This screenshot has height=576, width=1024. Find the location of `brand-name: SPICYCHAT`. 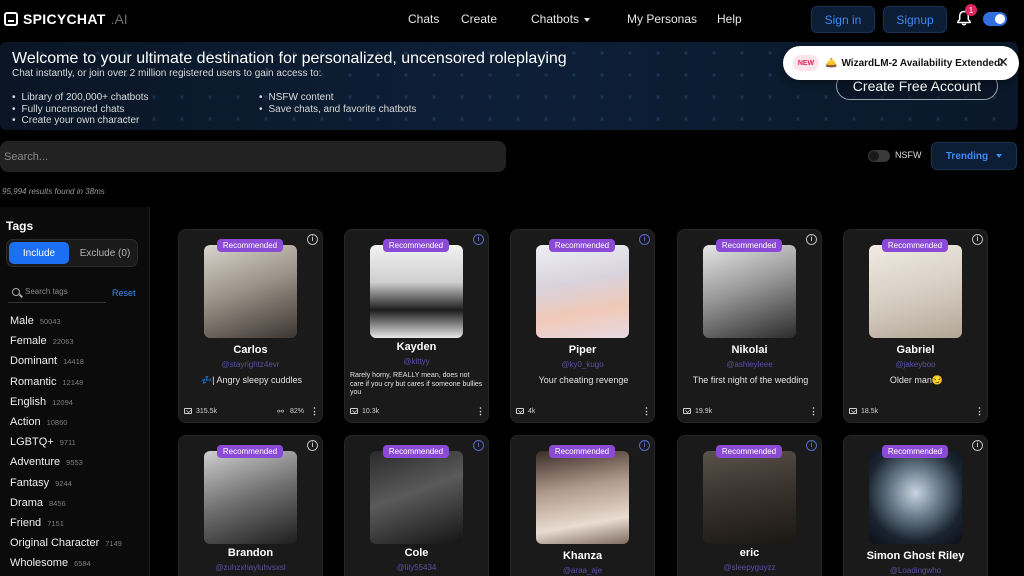

brand-name: SPICYCHAT is located at coordinates (64, 19).